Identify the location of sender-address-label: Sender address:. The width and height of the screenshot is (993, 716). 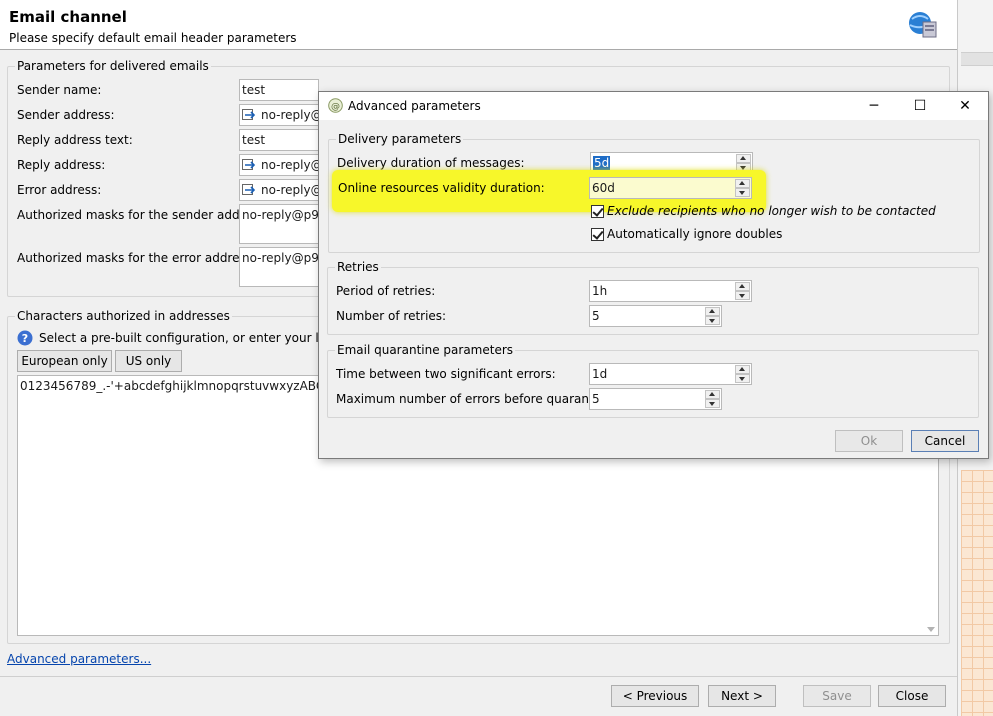
(66, 115).